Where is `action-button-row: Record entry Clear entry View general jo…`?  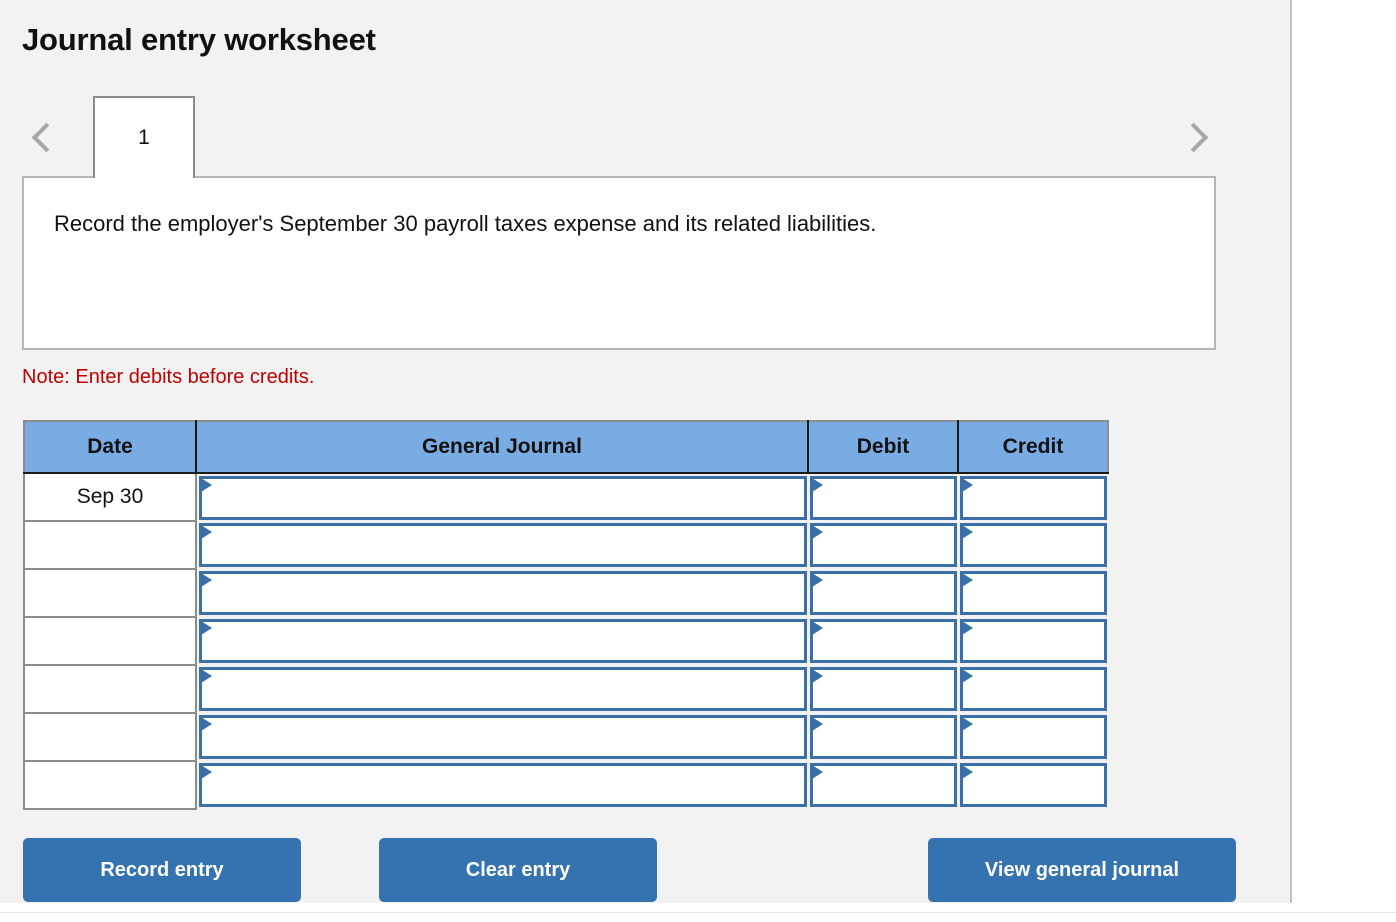
action-button-row: Record entry Clear entry View general jo… is located at coordinates (646, 871).